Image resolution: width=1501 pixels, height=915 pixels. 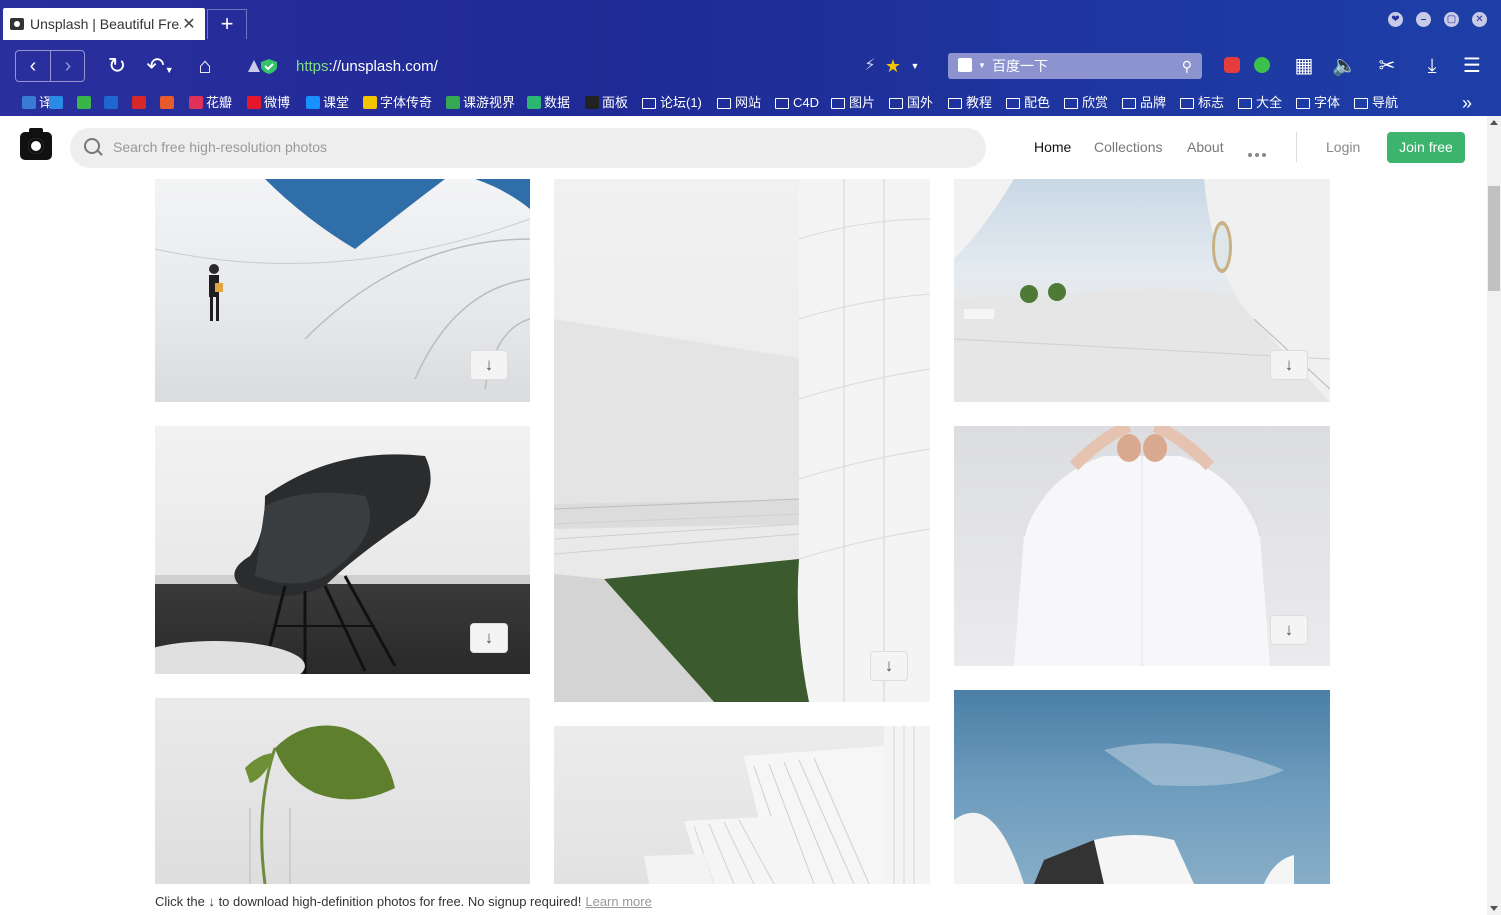 I want to click on maximize-button: ▢, so click(x=1451, y=19).